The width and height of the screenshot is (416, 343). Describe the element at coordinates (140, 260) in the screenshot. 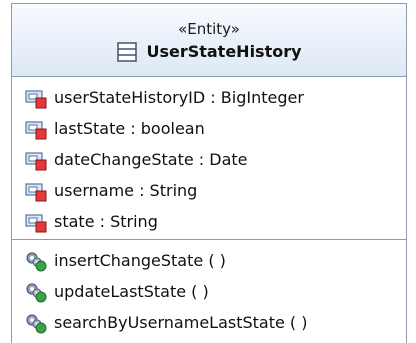

I see `operation-text: insertChangeState ( )` at that location.